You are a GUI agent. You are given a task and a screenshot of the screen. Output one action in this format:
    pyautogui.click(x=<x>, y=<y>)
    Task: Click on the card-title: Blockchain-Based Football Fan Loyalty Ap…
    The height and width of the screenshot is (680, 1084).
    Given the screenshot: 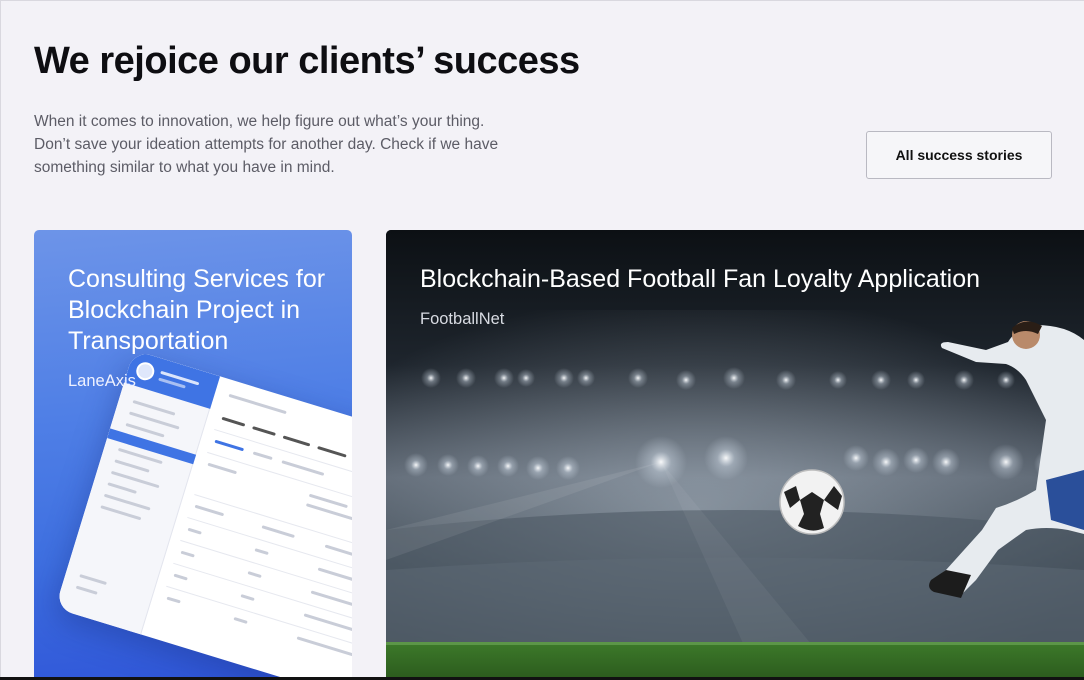 What is the action you would take?
    pyautogui.click(x=700, y=279)
    